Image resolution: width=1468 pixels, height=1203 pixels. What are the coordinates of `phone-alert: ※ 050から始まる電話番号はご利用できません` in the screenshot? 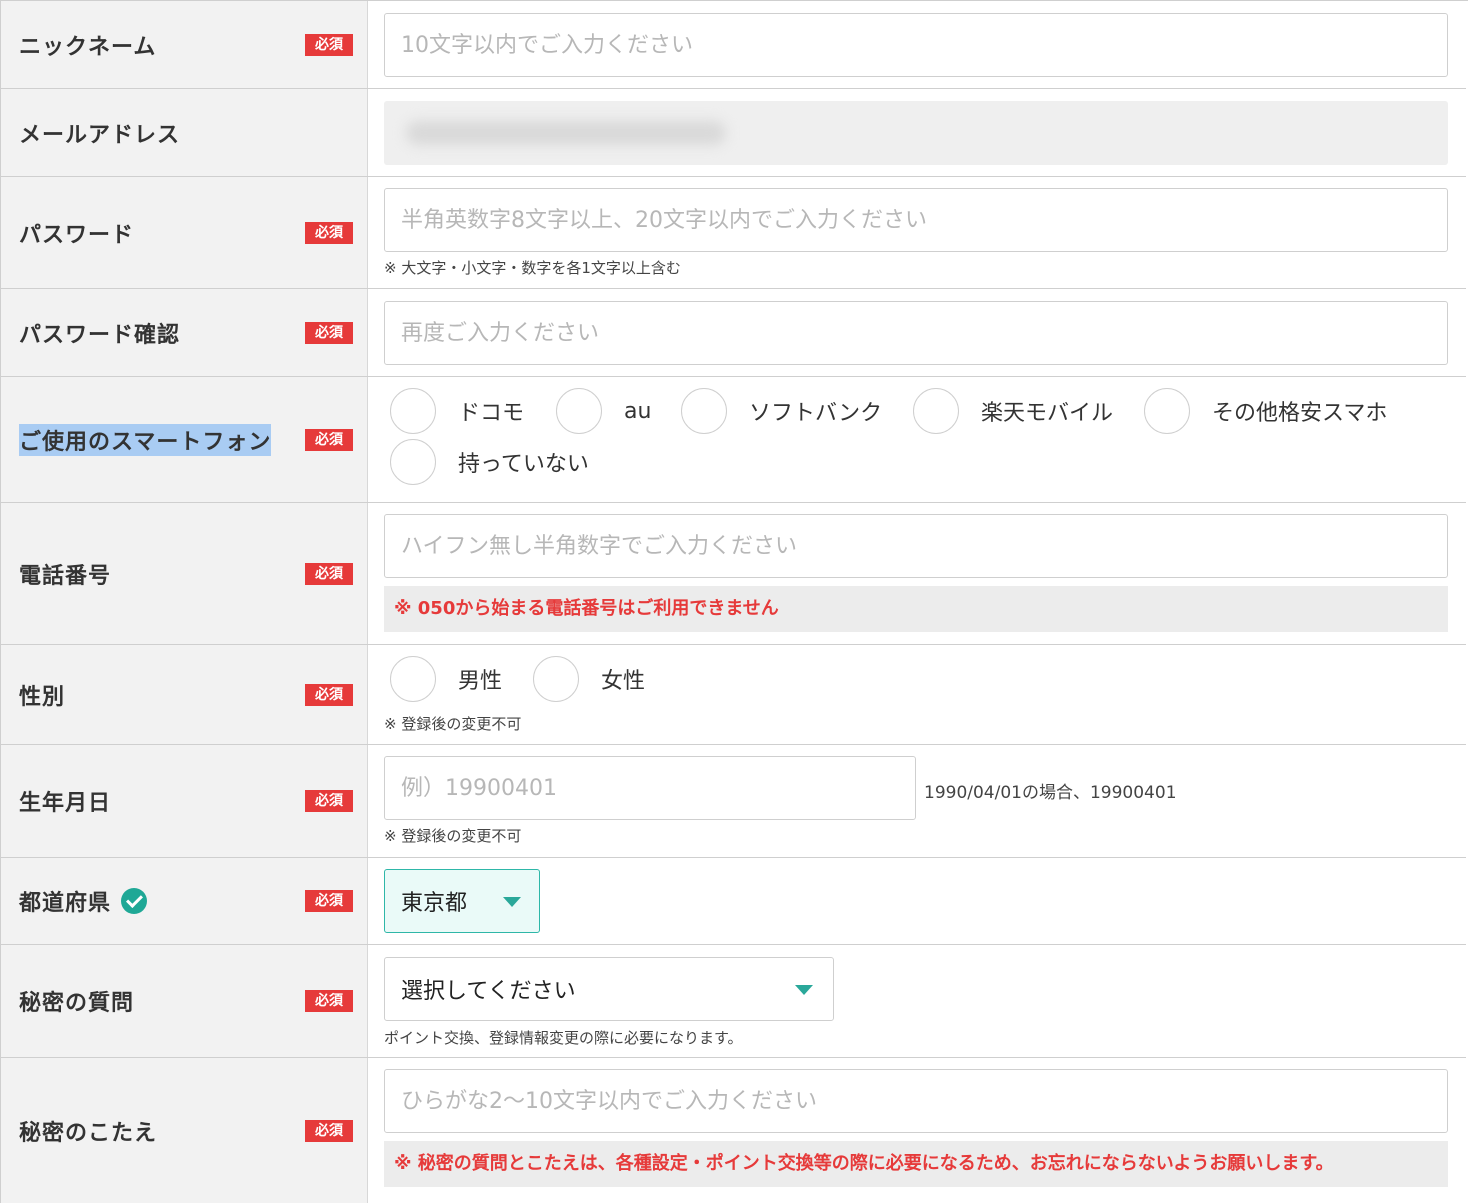 It's located at (916, 609).